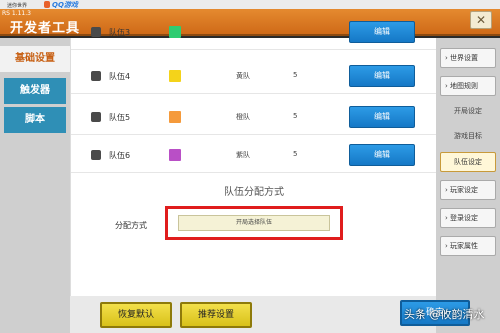 This screenshot has width=500, height=333. I want to click on team-name: 队伍5, so click(120, 117).